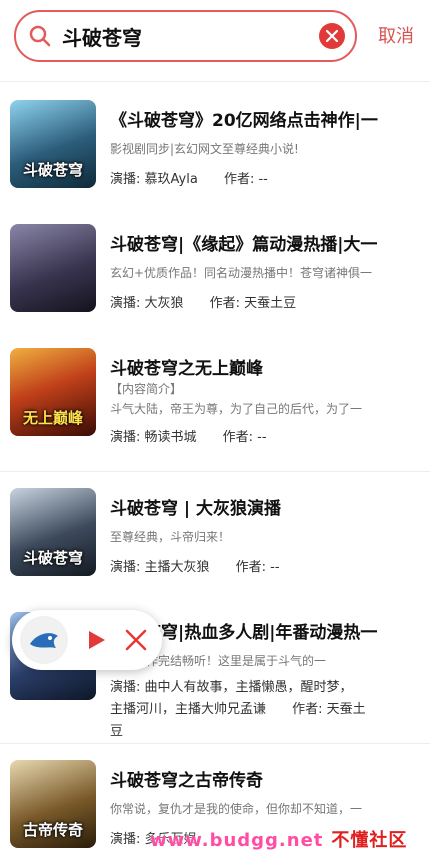 The image size is (430, 860). What do you see at coordinates (244, 121) in the screenshot?
I see `result-title: 《斗破苍穹》20亿网络点击神作|一` at bounding box center [244, 121].